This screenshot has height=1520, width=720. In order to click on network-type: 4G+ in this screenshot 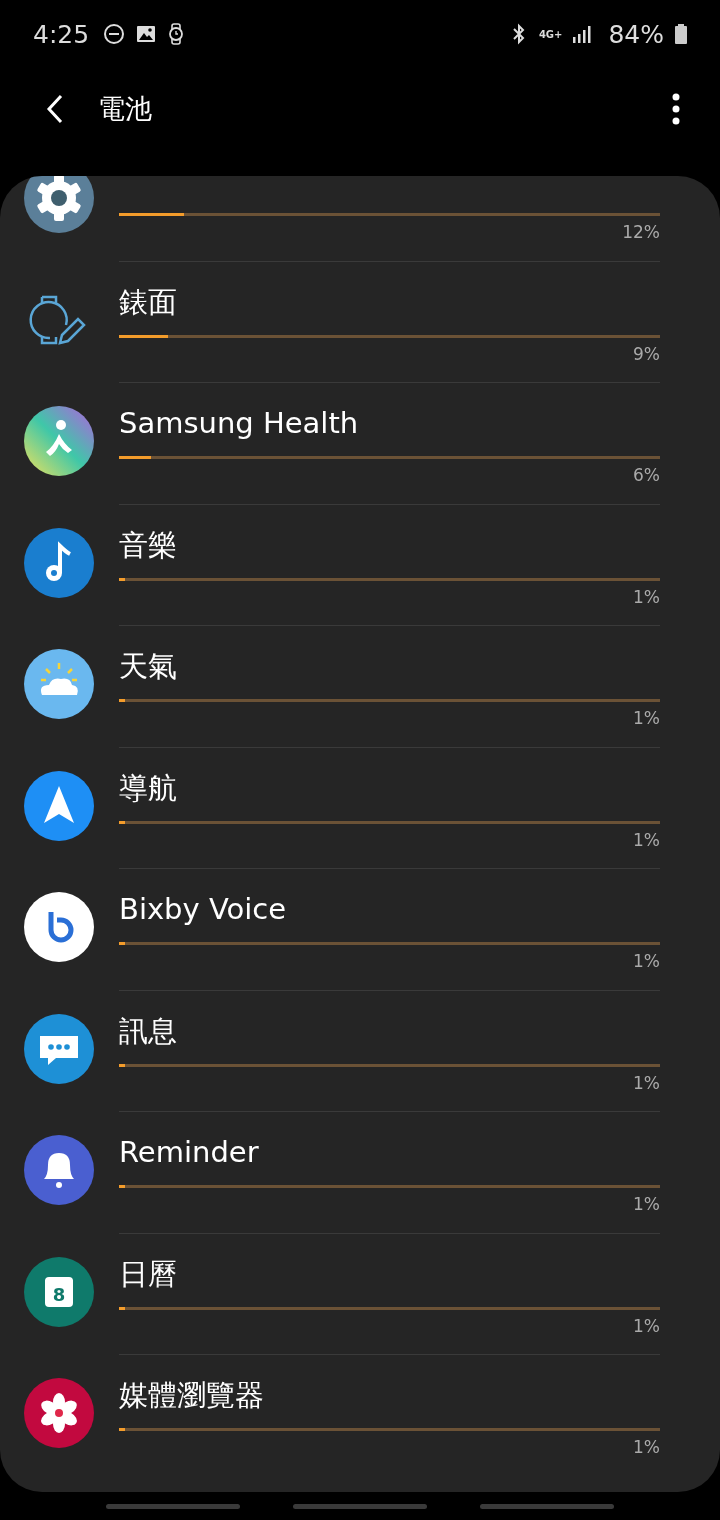, I will do `click(550, 34)`.